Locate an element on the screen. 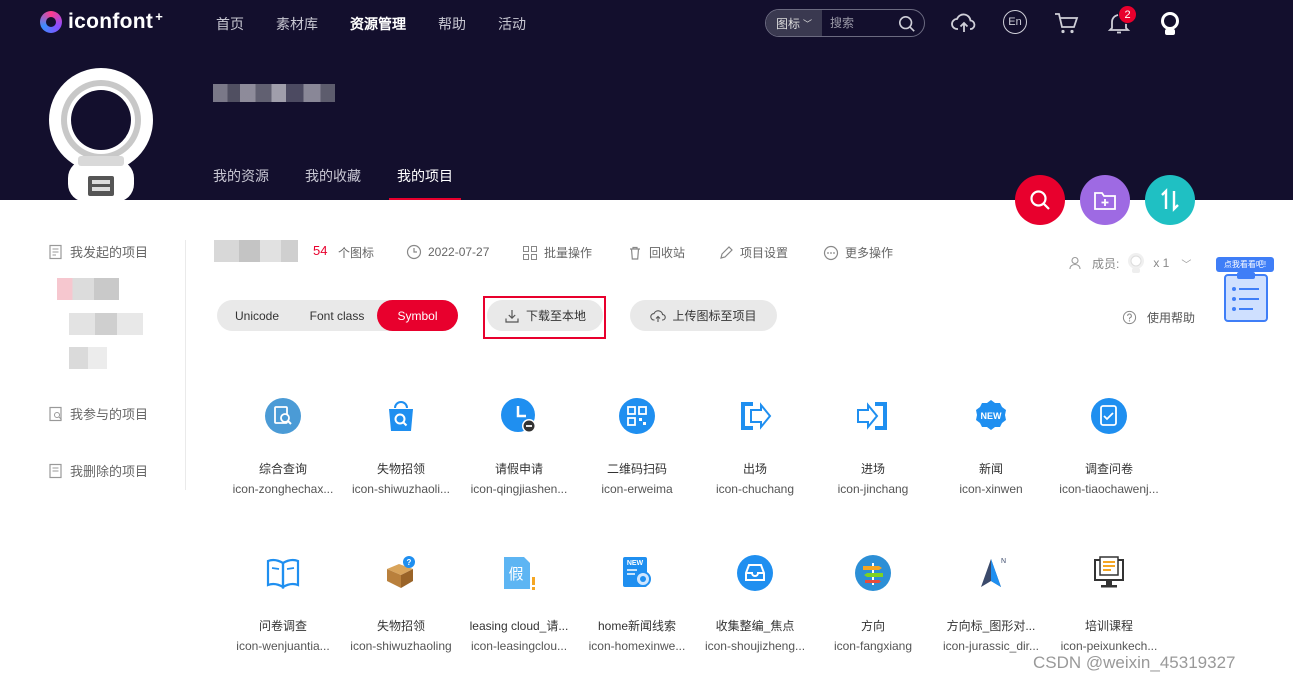 This screenshot has height=683, width=1293. user-avatar-icon is located at coordinates (1170, 23).